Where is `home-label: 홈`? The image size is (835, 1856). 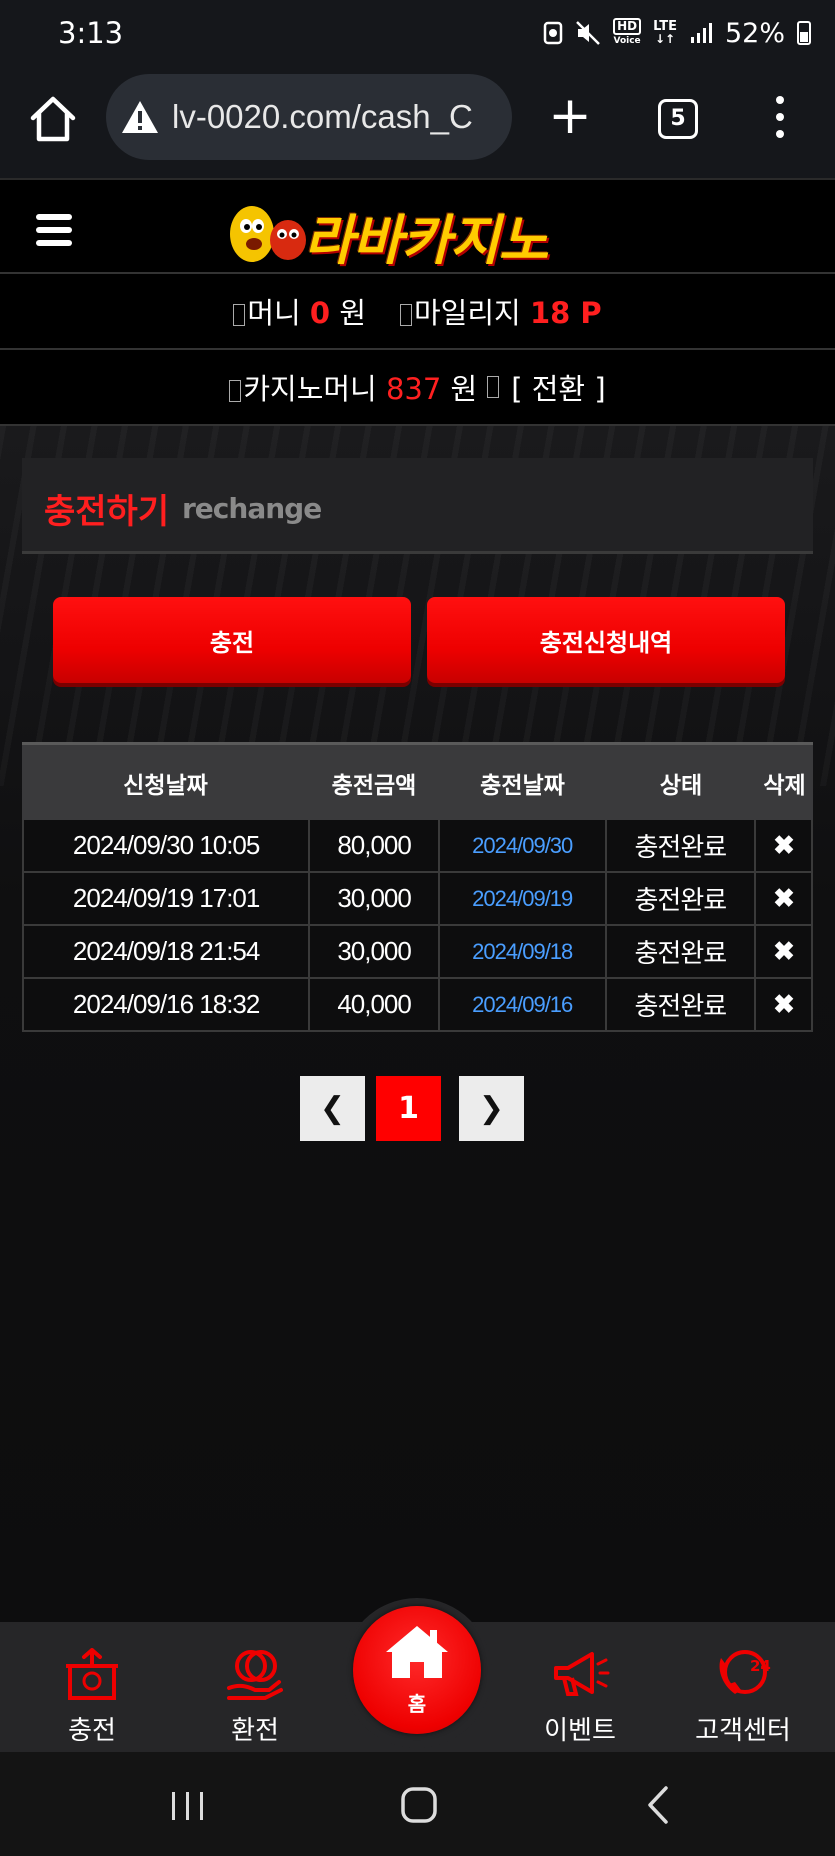
home-label: 홈 is located at coordinates (417, 1704).